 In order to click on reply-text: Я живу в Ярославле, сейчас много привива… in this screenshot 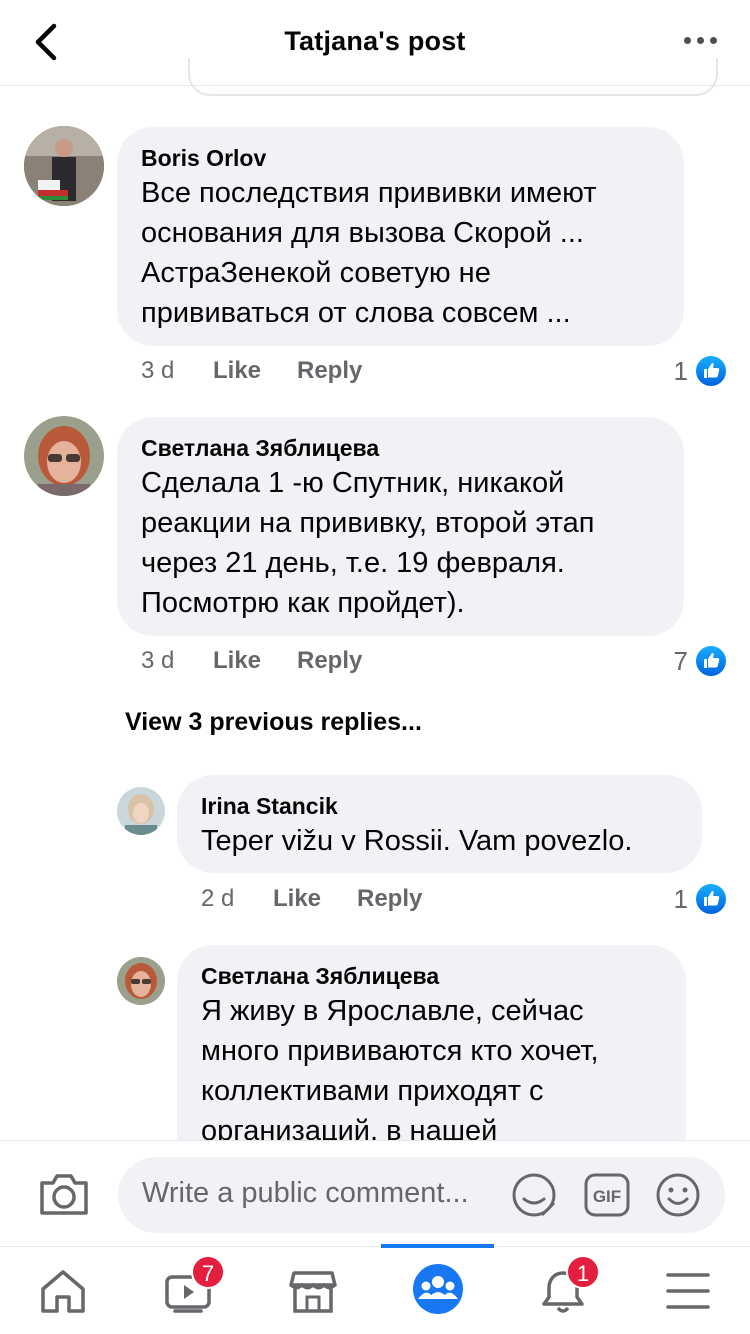, I will do `click(400, 1071)`.